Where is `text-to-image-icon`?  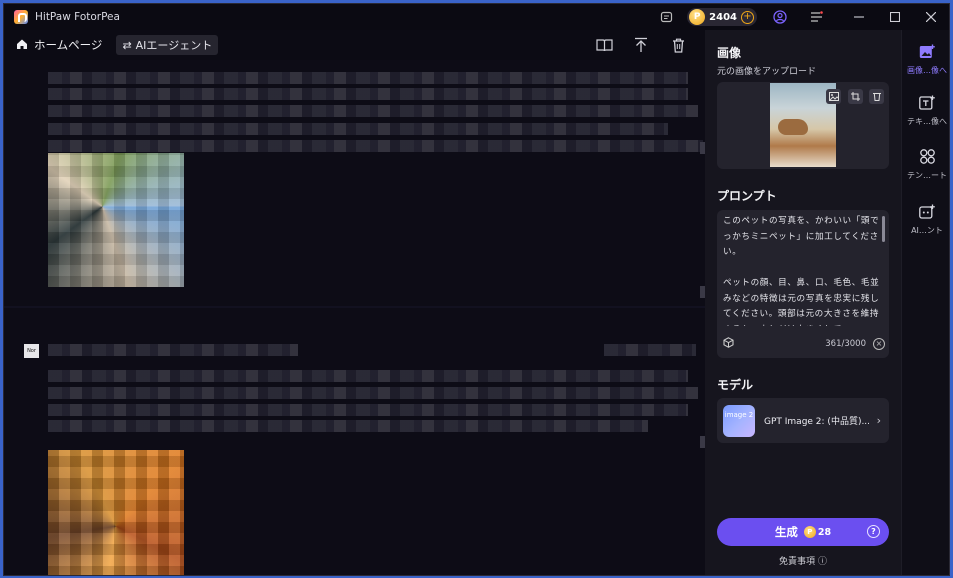
text-to-image-icon is located at coordinates (927, 103).